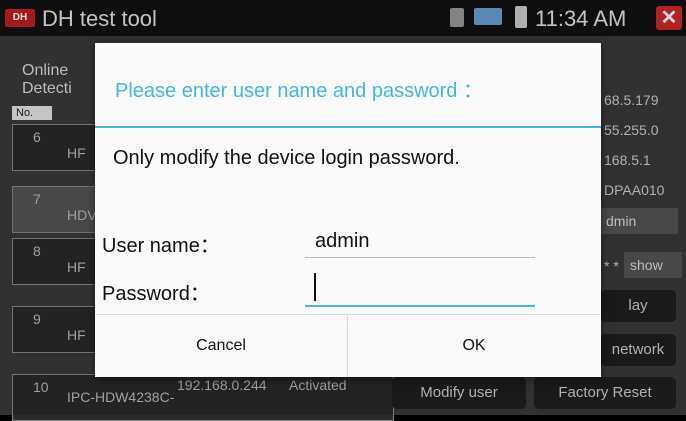 This screenshot has height=421, width=686. What do you see at coordinates (286, 158) in the screenshot?
I see `dialog-message: Only modify the device login password.` at bounding box center [286, 158].